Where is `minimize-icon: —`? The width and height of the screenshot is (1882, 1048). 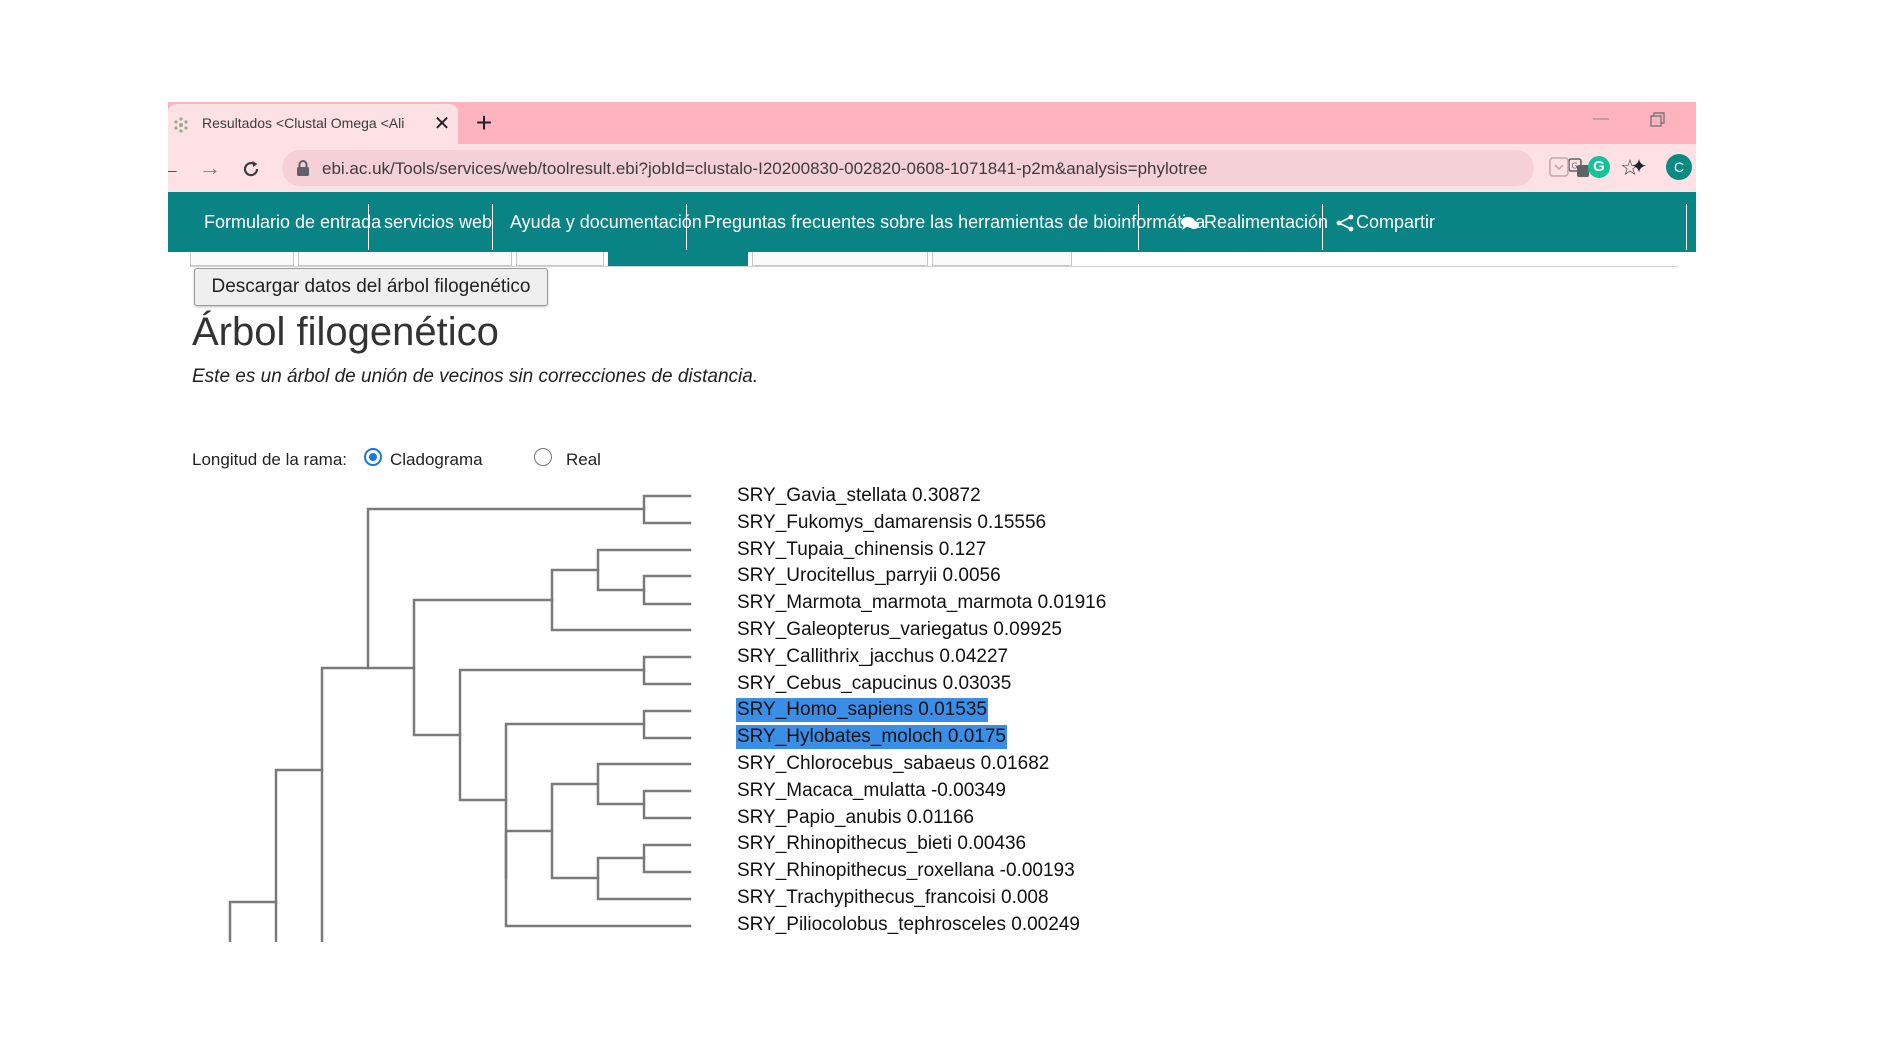 minimize-icon: — is located at coordinates (1601, 120).